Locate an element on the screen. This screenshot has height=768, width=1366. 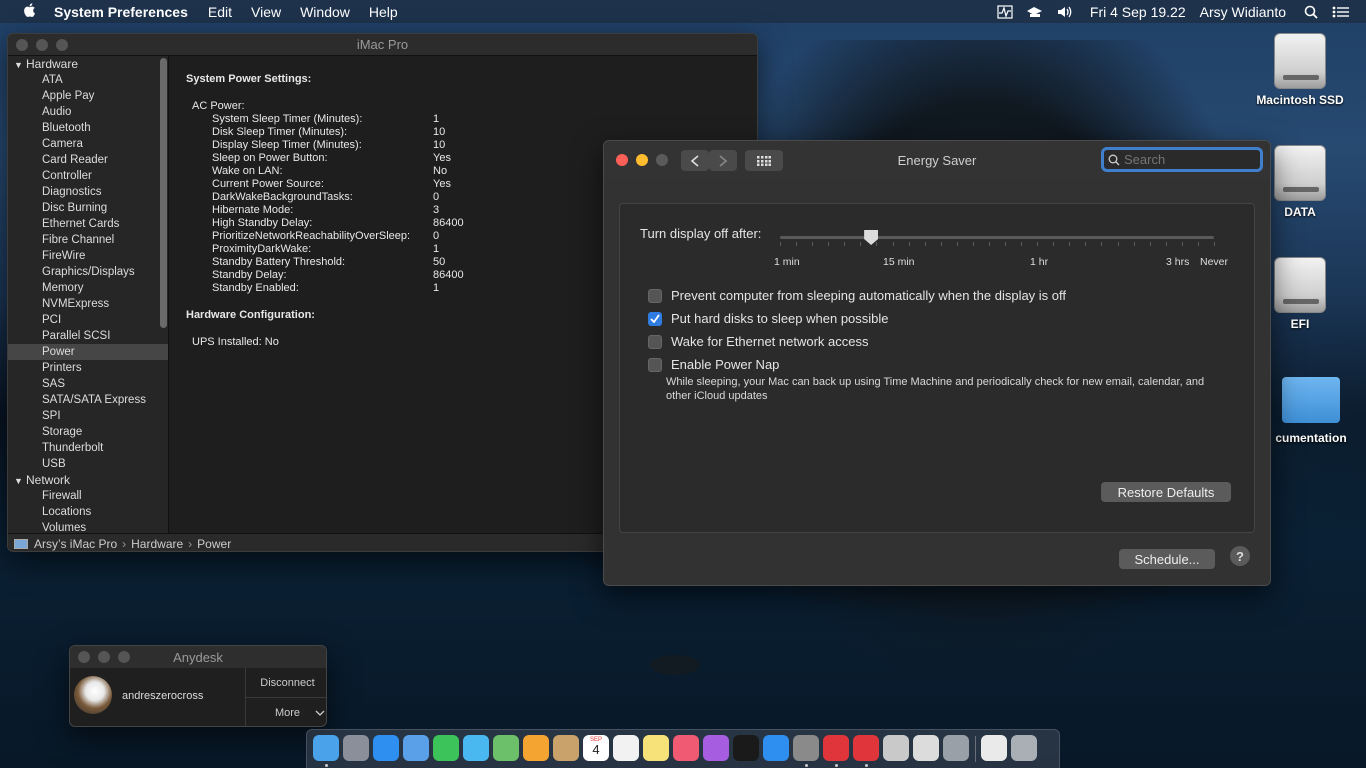
energy-titlebar: Energy Saver is located at coordinates (937, 160).